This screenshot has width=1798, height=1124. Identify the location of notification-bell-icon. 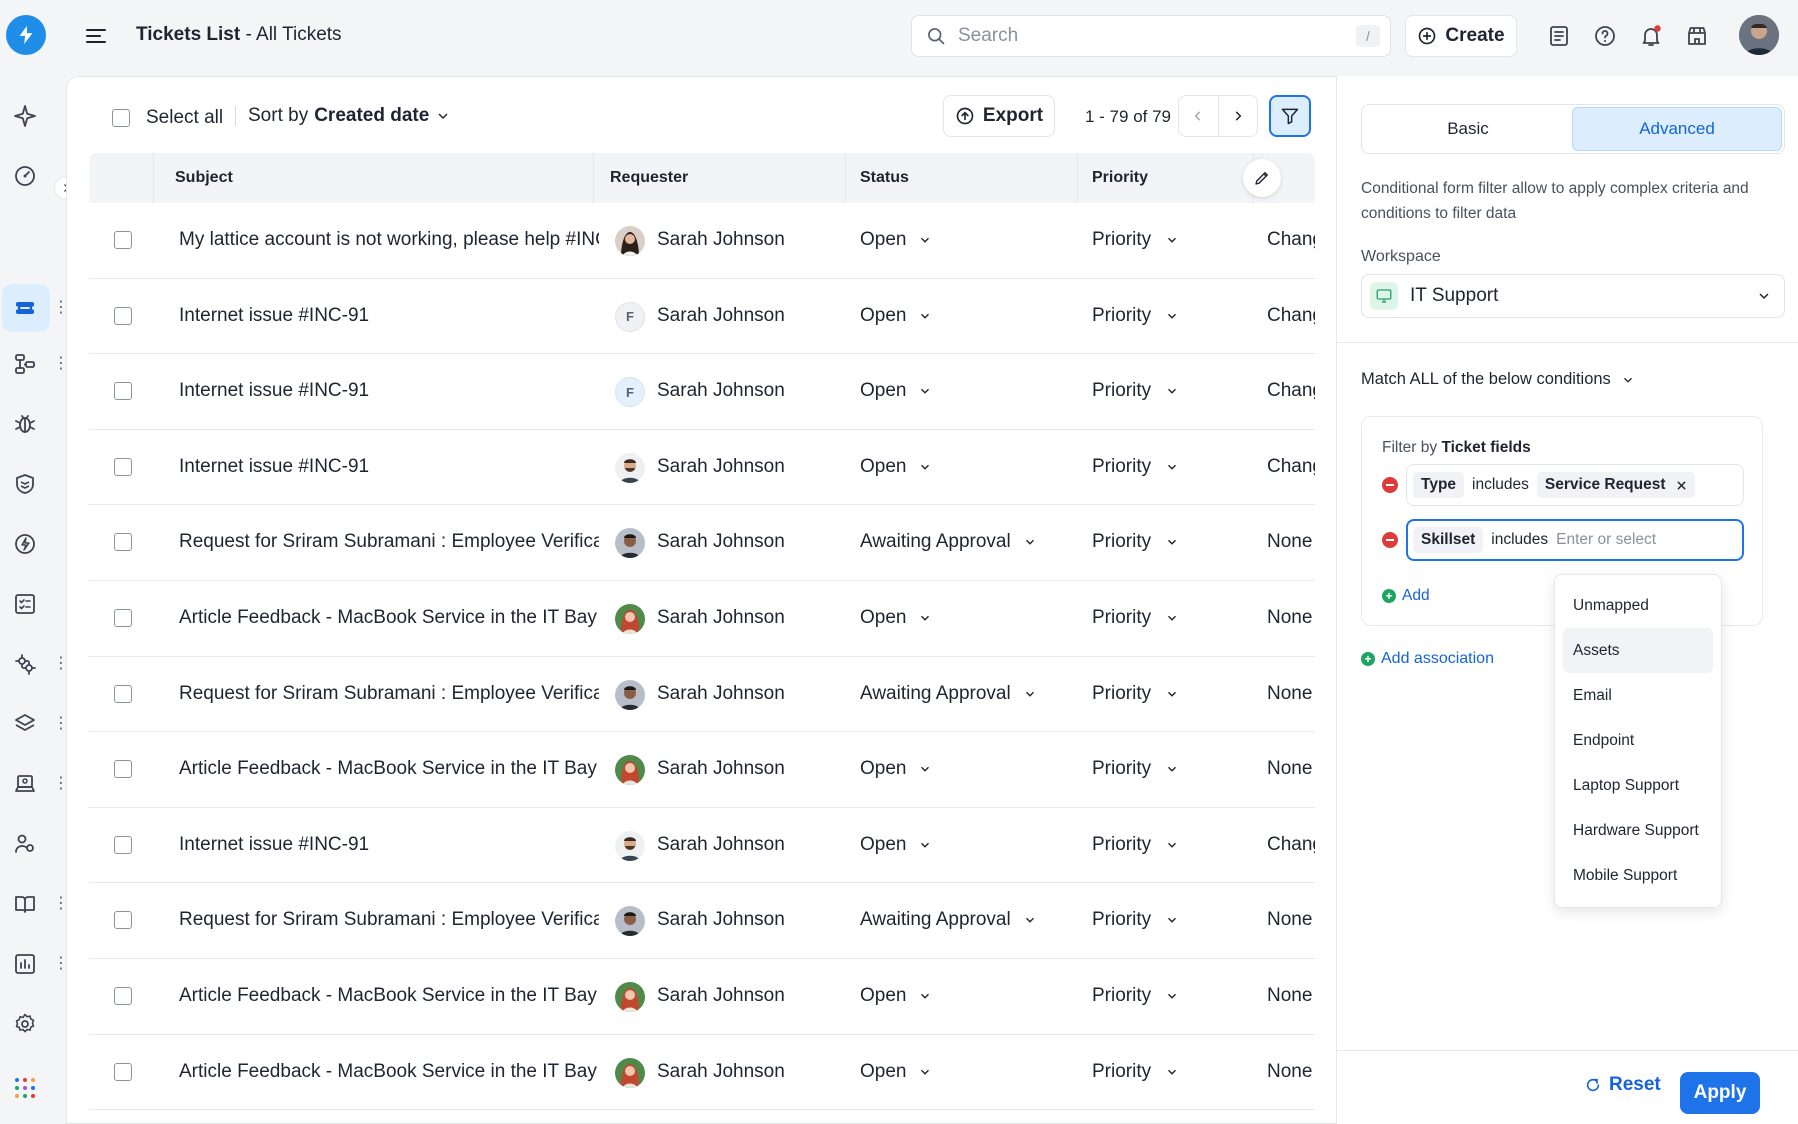
(1651, 36).